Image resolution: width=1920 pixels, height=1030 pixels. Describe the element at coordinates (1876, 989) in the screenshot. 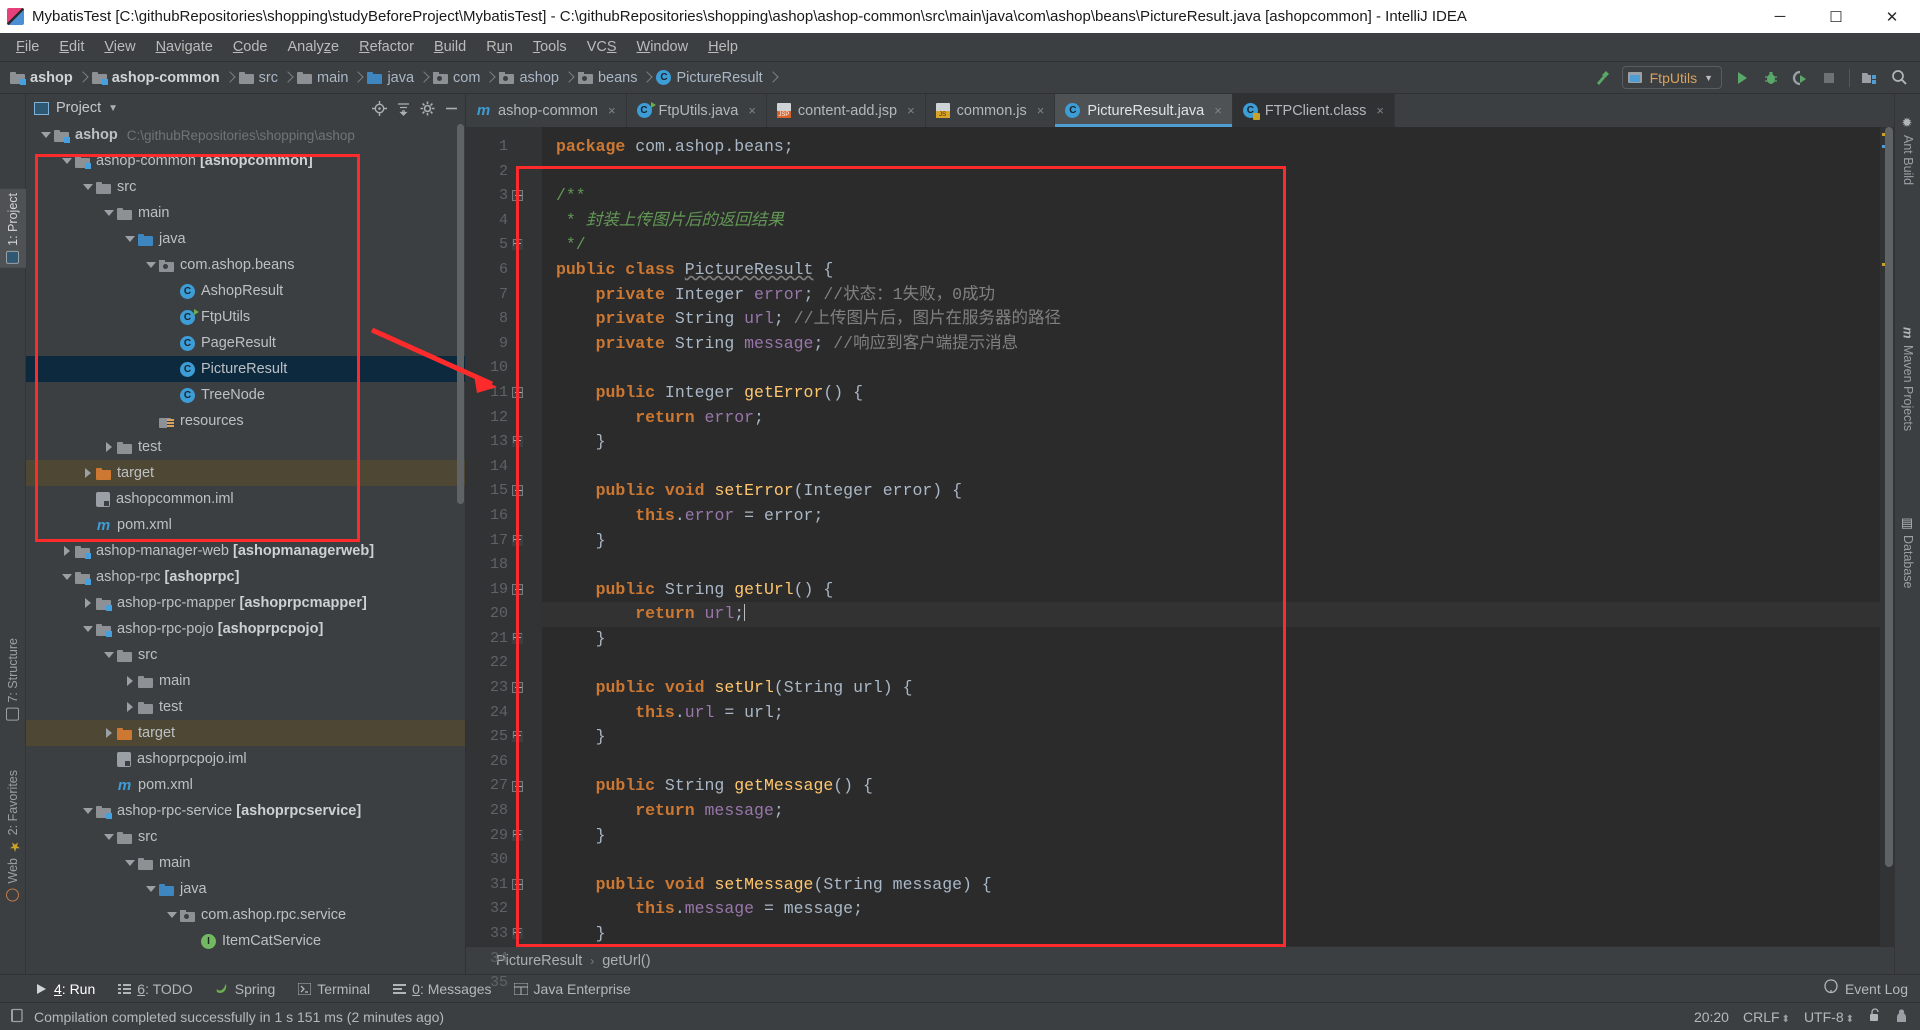

I see `event-log-label: Event Log` at that location.